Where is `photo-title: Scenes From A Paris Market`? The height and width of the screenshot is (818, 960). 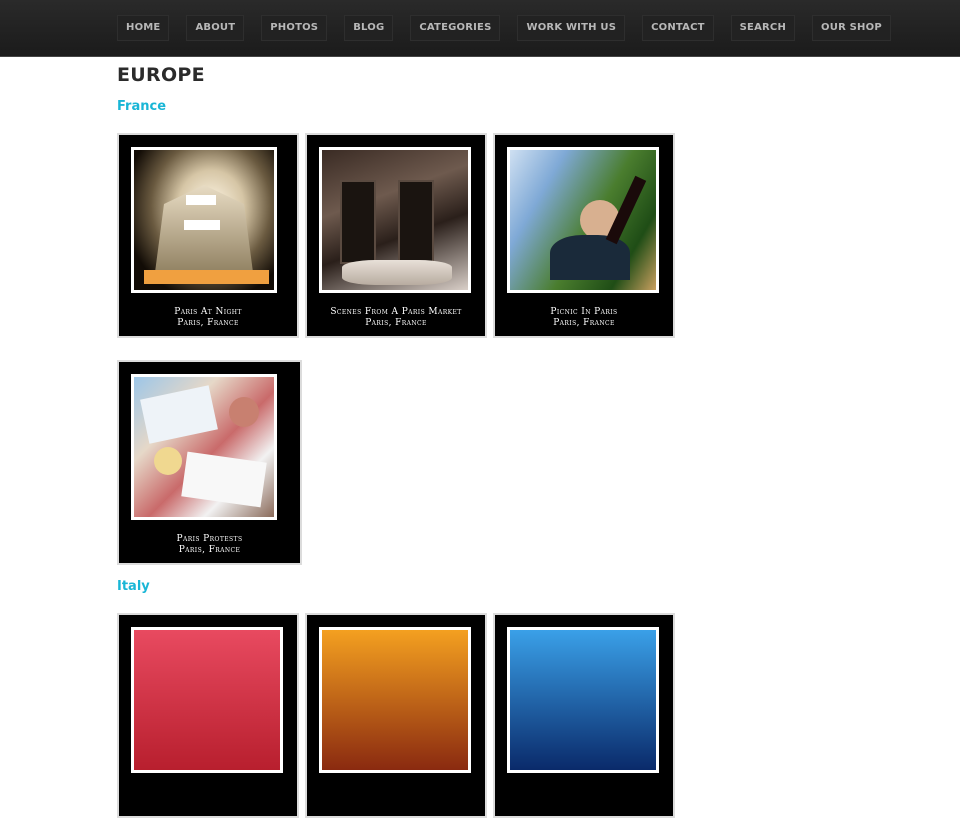 photo-title: Scenes From A Paris Market is located at coordinates (396, 312).